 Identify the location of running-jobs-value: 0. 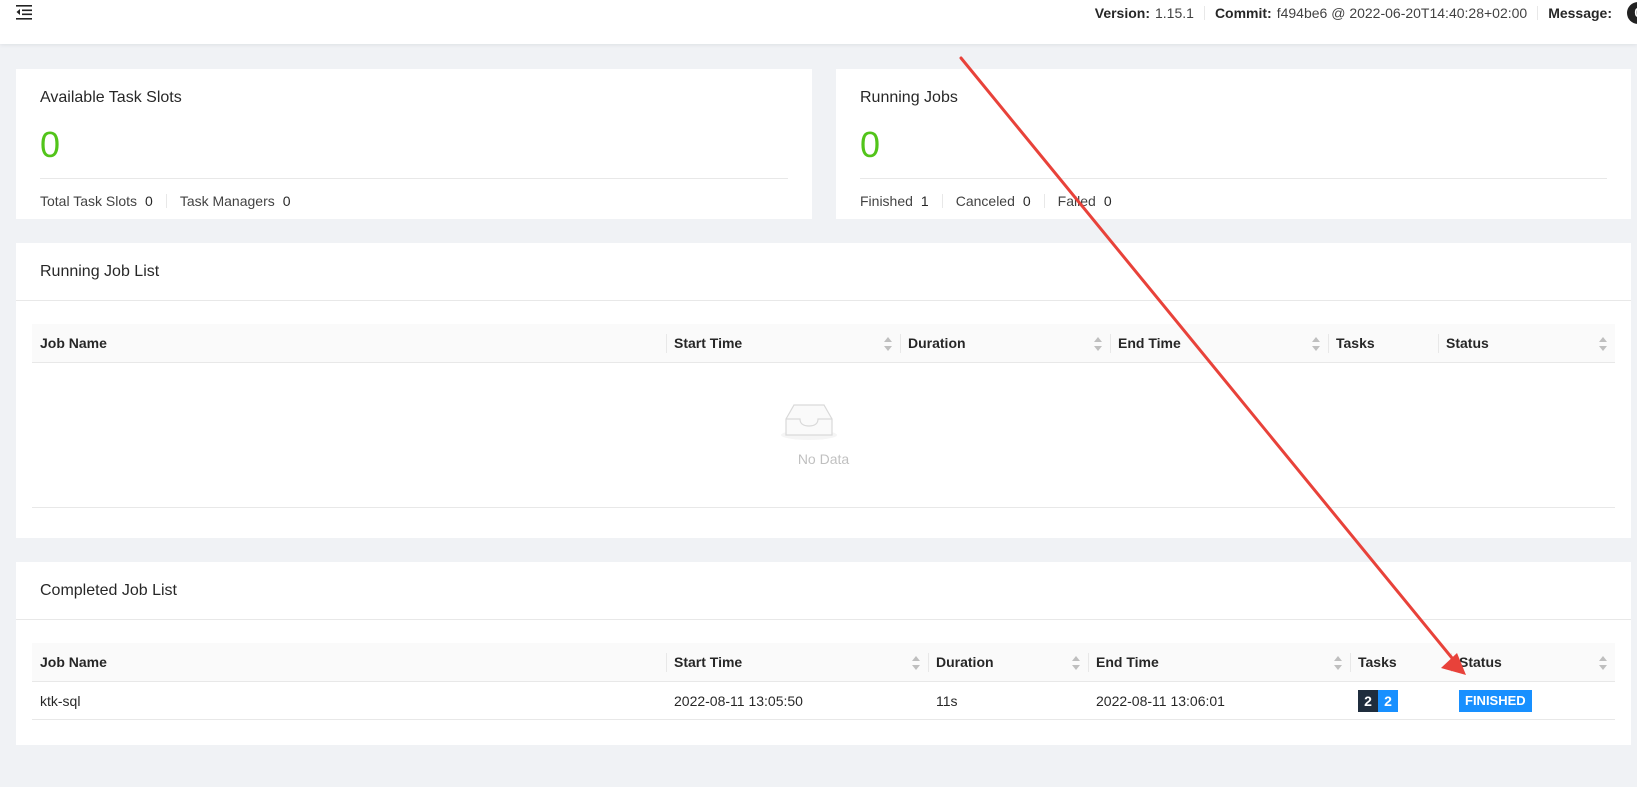
(870, 144).